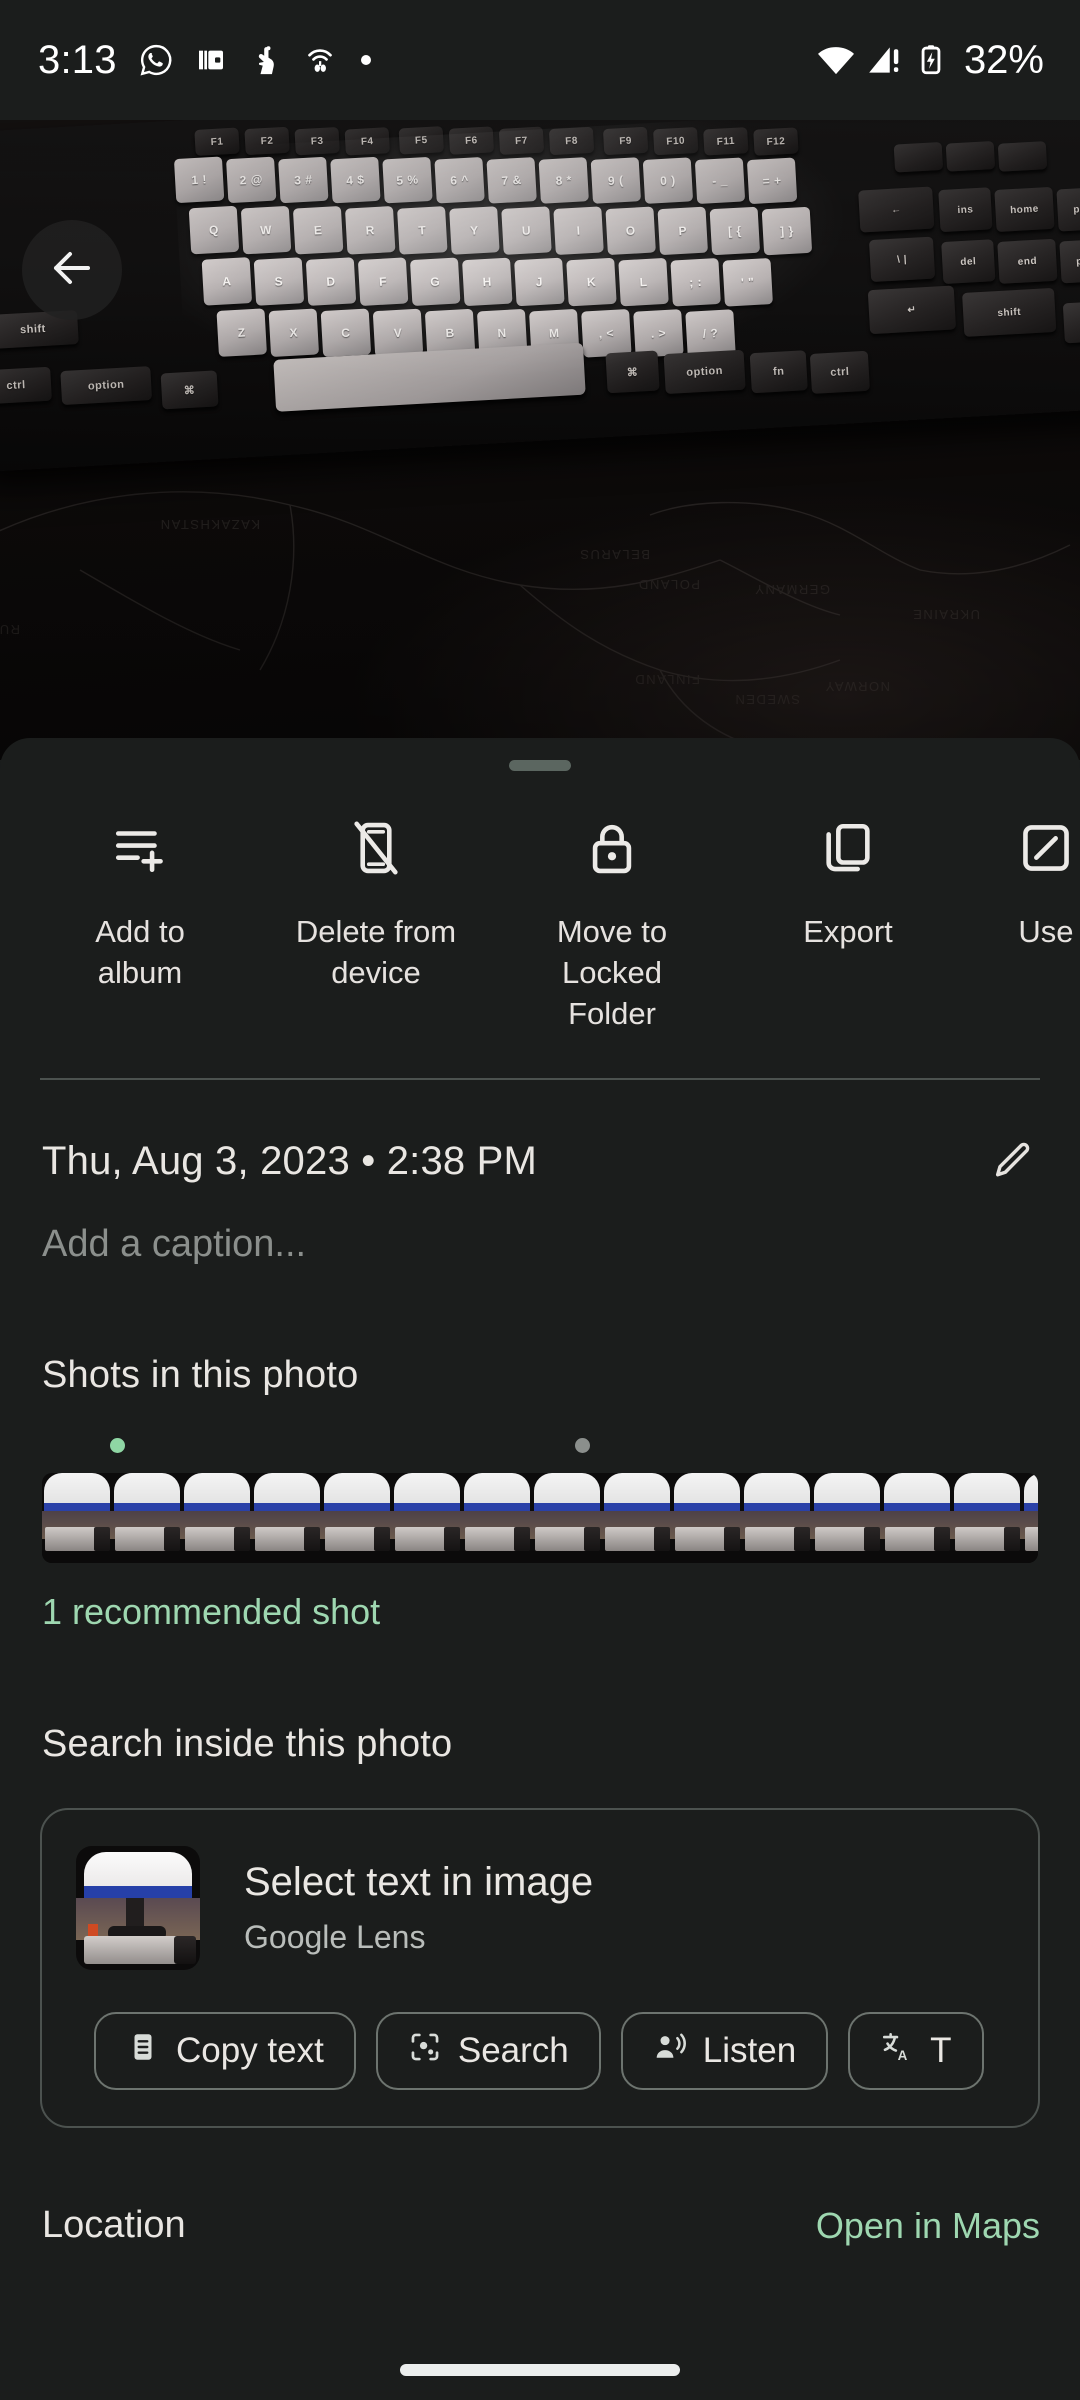 This screenshot has height=2400, width=1080. What do you see at coordinates (670, 2051) in the screenshot?
I see `listen-icon` at bounding box center [670, 2051].